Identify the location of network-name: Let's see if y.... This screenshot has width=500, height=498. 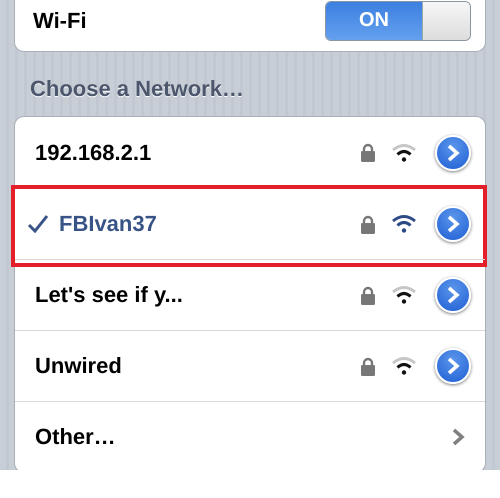
(193, 295).